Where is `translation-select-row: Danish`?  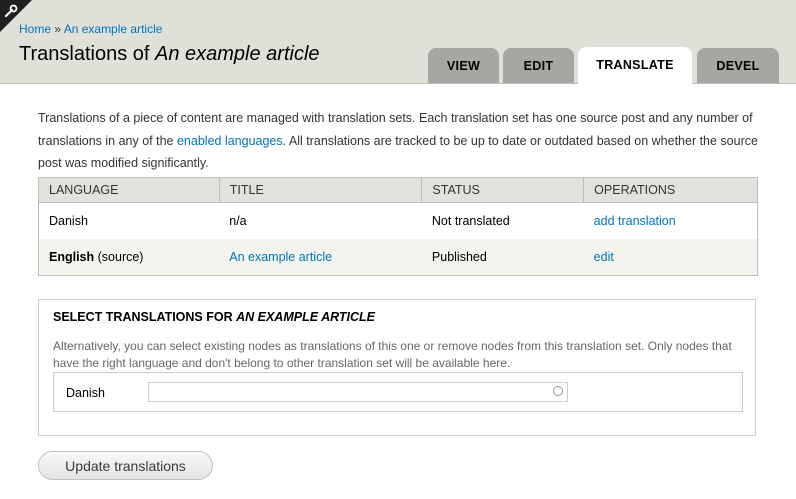
translation-select-row: Danish is located at coordinates (398, 392).